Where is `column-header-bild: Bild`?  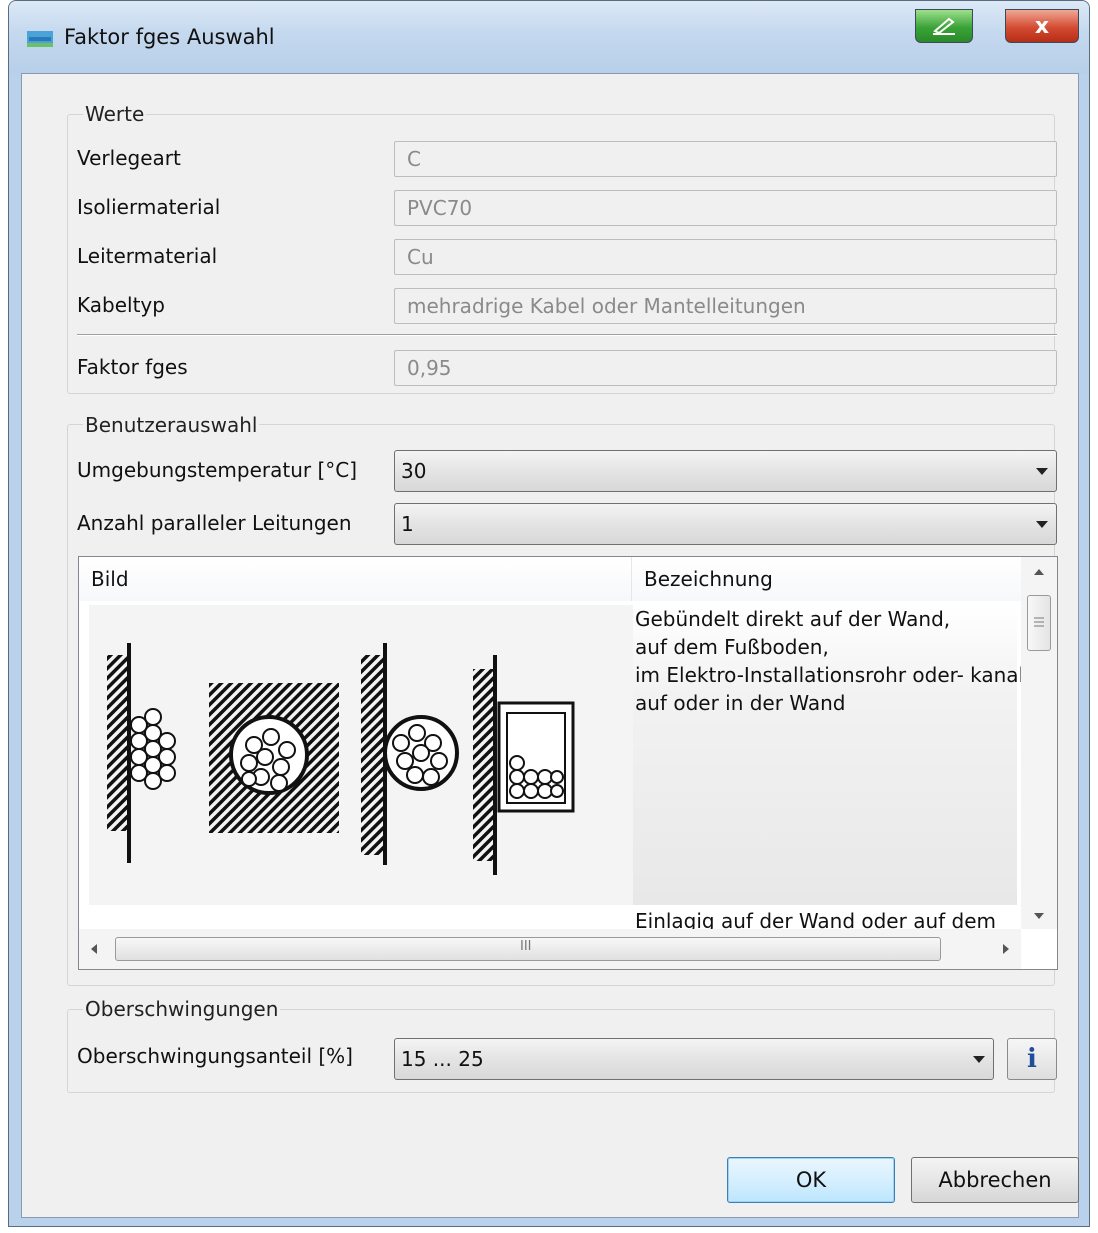 column-header-bild: Bild is located at coordinates (355, 579).